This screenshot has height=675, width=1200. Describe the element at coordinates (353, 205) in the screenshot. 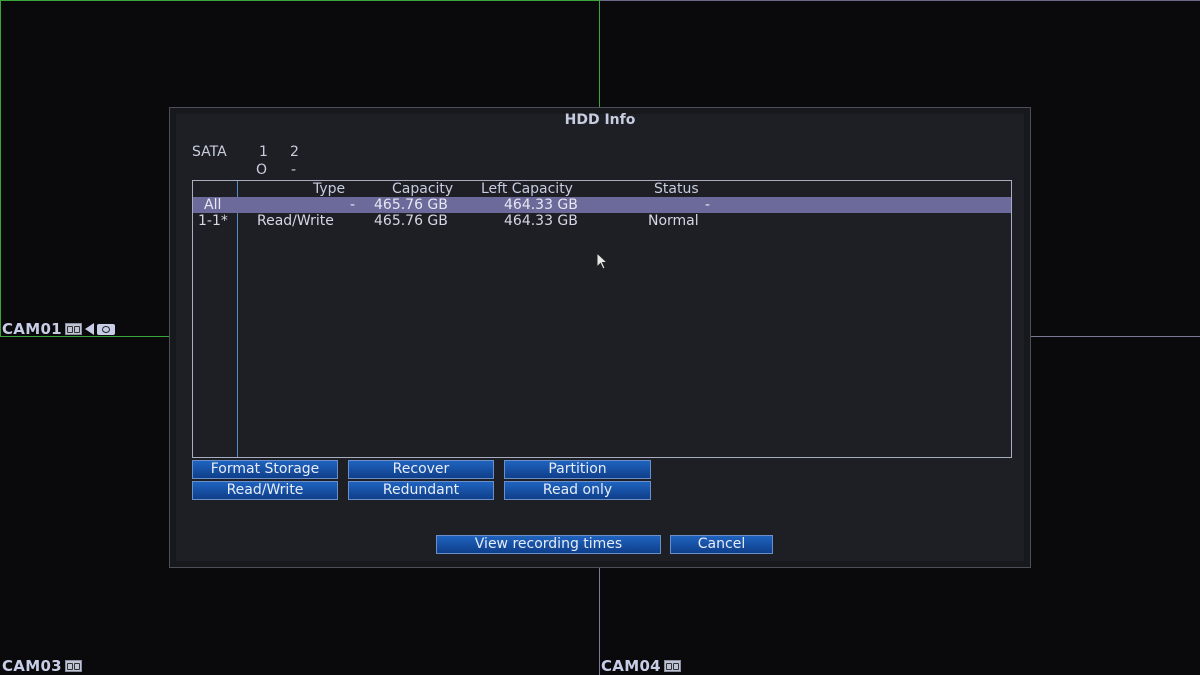

I see `row-type: -` at that location.